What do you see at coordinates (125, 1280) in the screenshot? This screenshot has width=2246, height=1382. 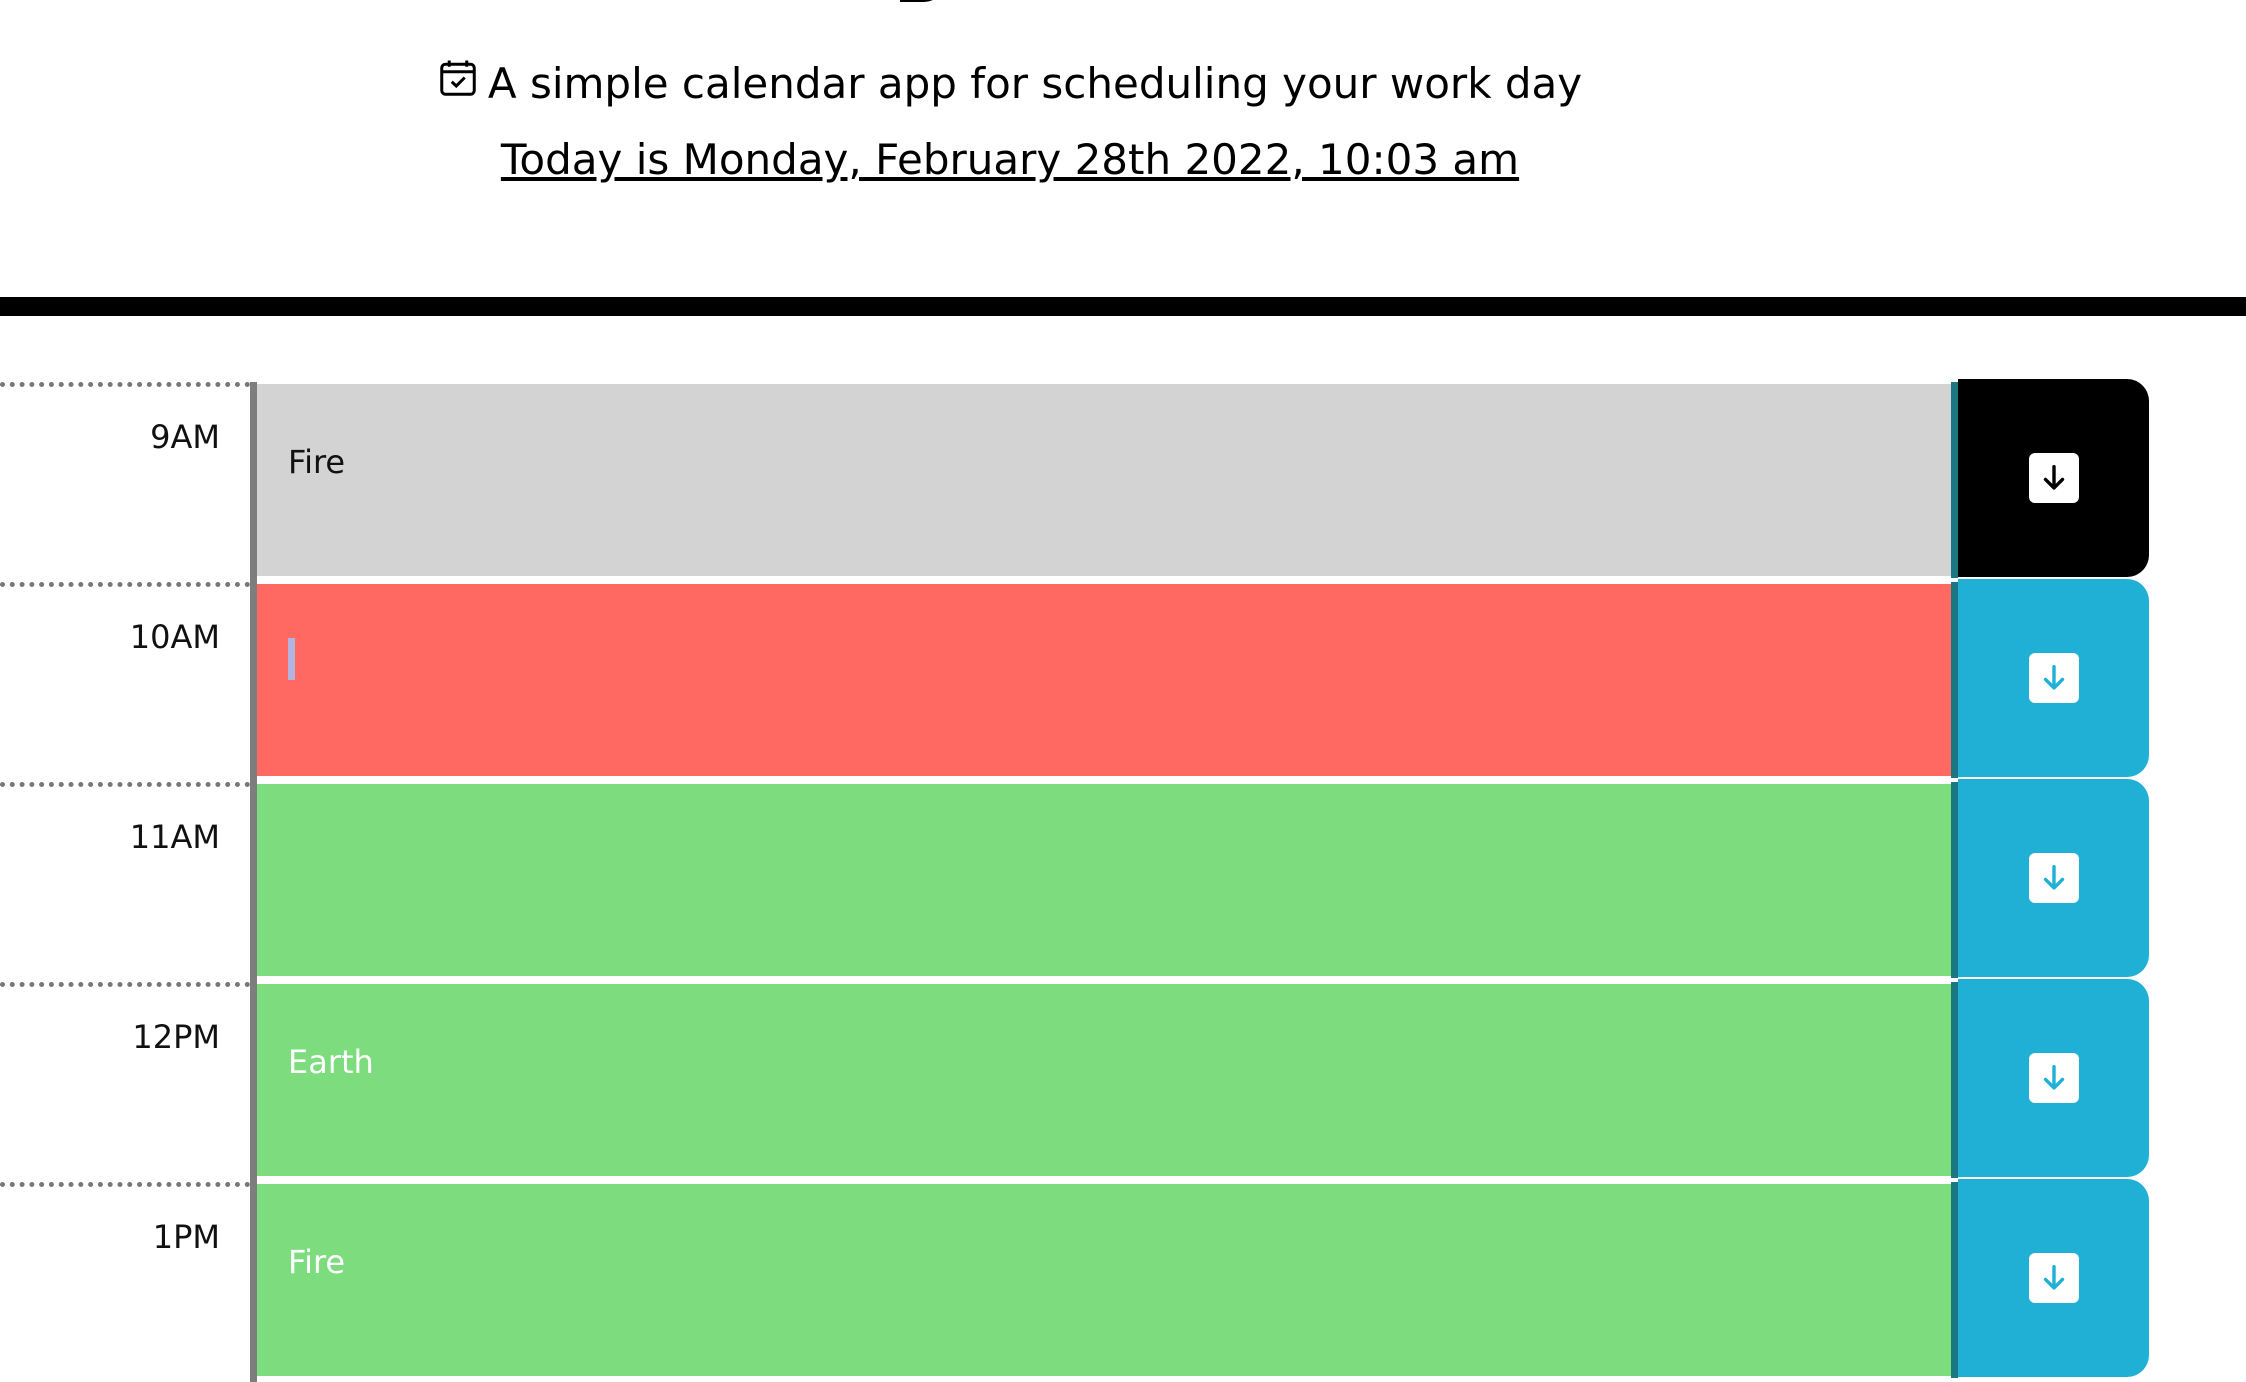 I see `hour-cell: 1PM` at bounding box center [125, 1280].